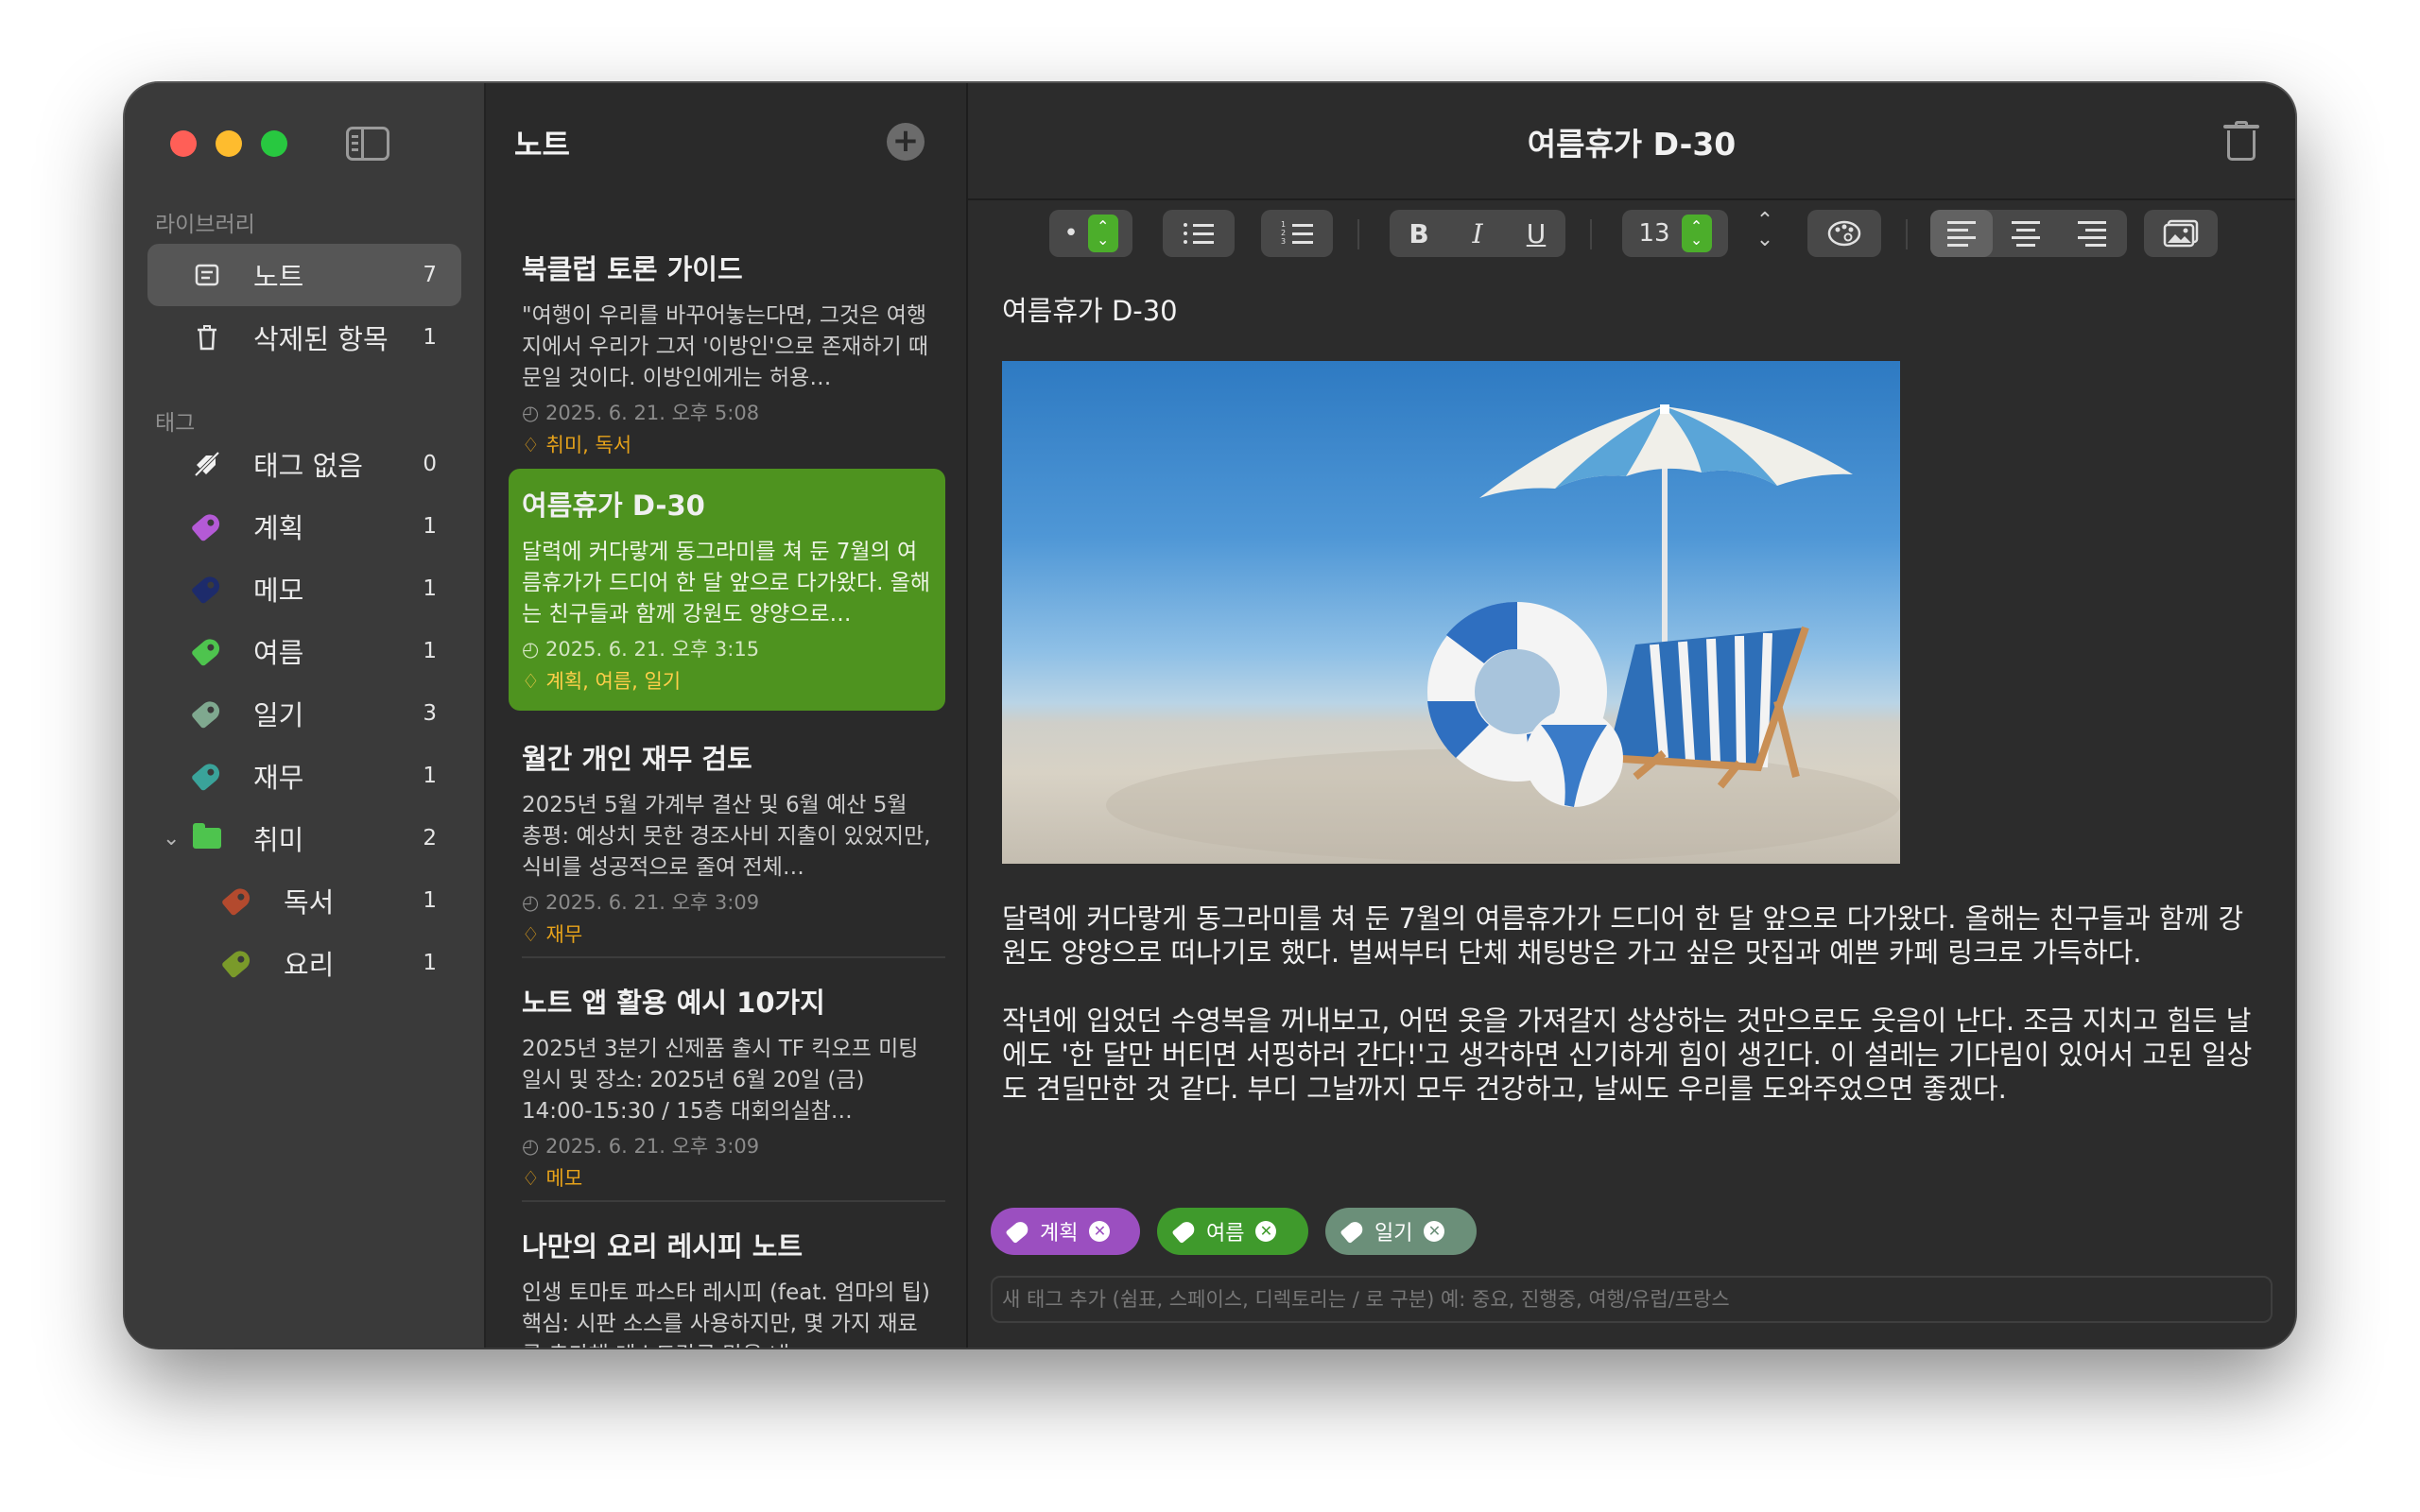 Image resolution: width=2420 pixels, height=1512 pixels. What do you see at coordinates (278, 653) in the screenshot?
I see `sidebar-item-label: 여름` at bounding box center [278, 653].